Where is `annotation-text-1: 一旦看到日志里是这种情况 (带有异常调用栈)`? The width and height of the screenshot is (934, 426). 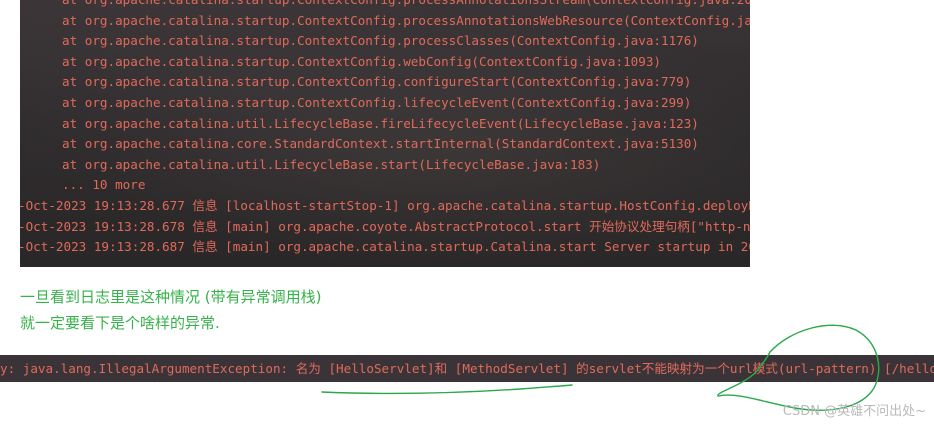 annotation-text-1: 一旦看到日志里是这种情况 (带有异常调用栈) is located at coordinates (171, 297).